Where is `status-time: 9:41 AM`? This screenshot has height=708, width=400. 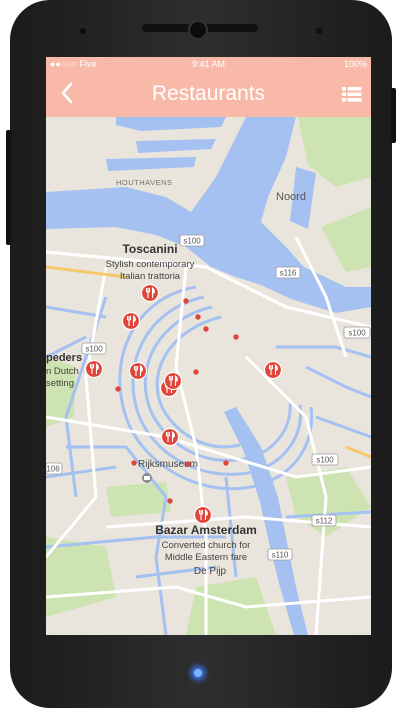
status-time: 9:41 AM is located at coordinates (208, 64).